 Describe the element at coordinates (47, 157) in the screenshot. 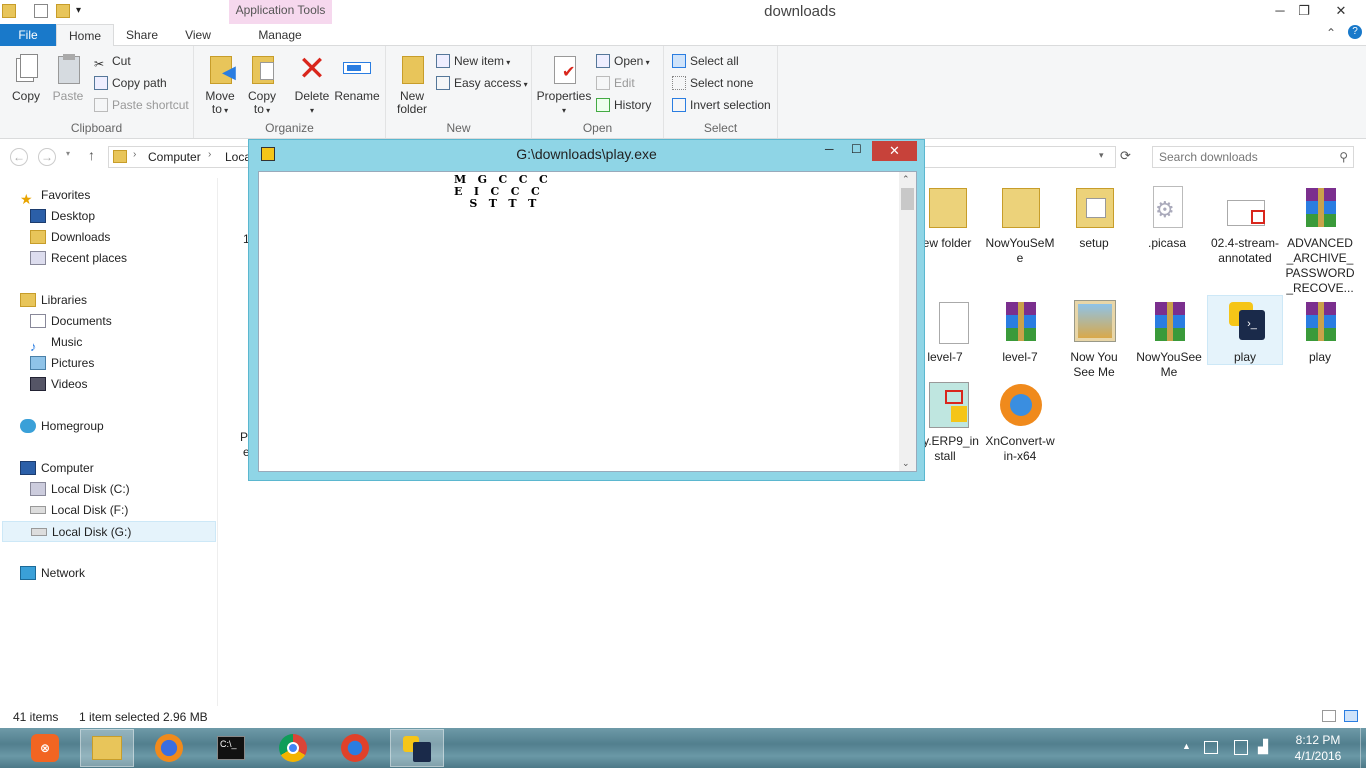

I see `forward-icon: →` at that location.